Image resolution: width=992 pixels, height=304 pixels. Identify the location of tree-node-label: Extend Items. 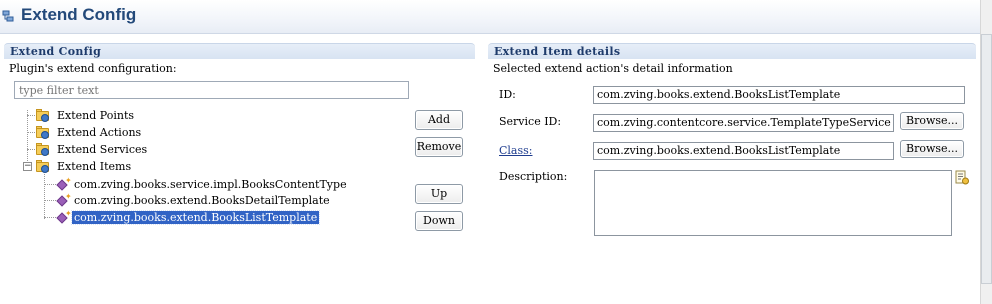
(94, 166).